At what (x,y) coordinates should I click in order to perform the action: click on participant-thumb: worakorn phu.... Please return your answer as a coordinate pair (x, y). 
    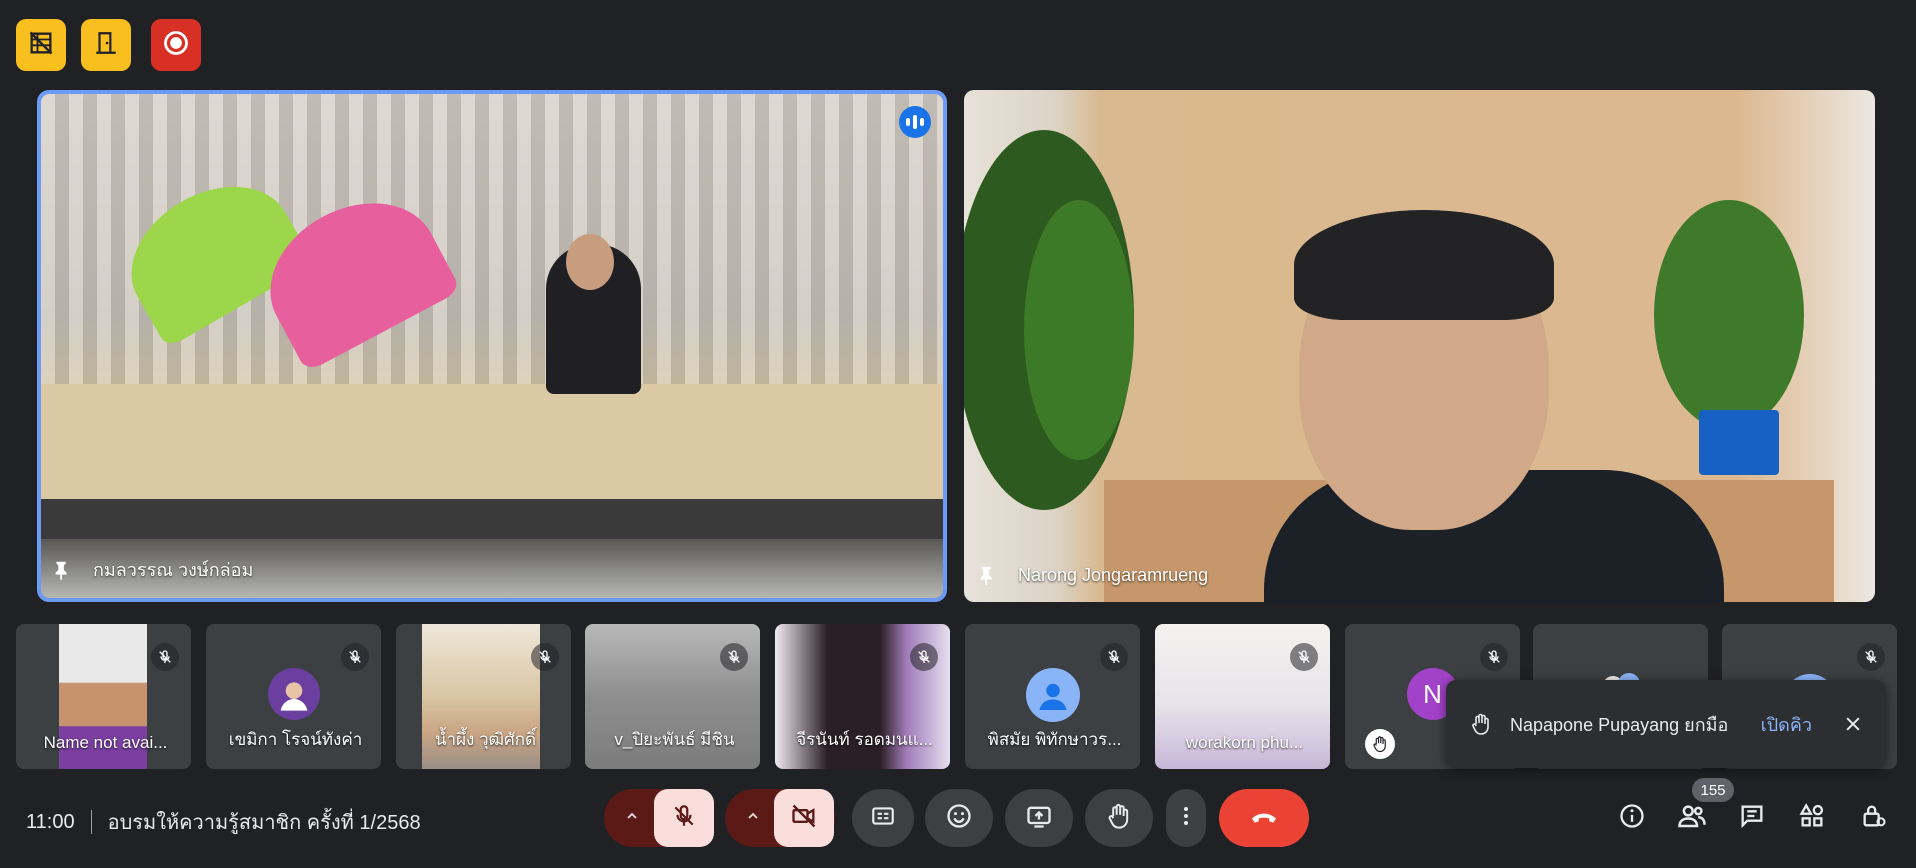
    Looking at the image, I should click on (1242, 696).